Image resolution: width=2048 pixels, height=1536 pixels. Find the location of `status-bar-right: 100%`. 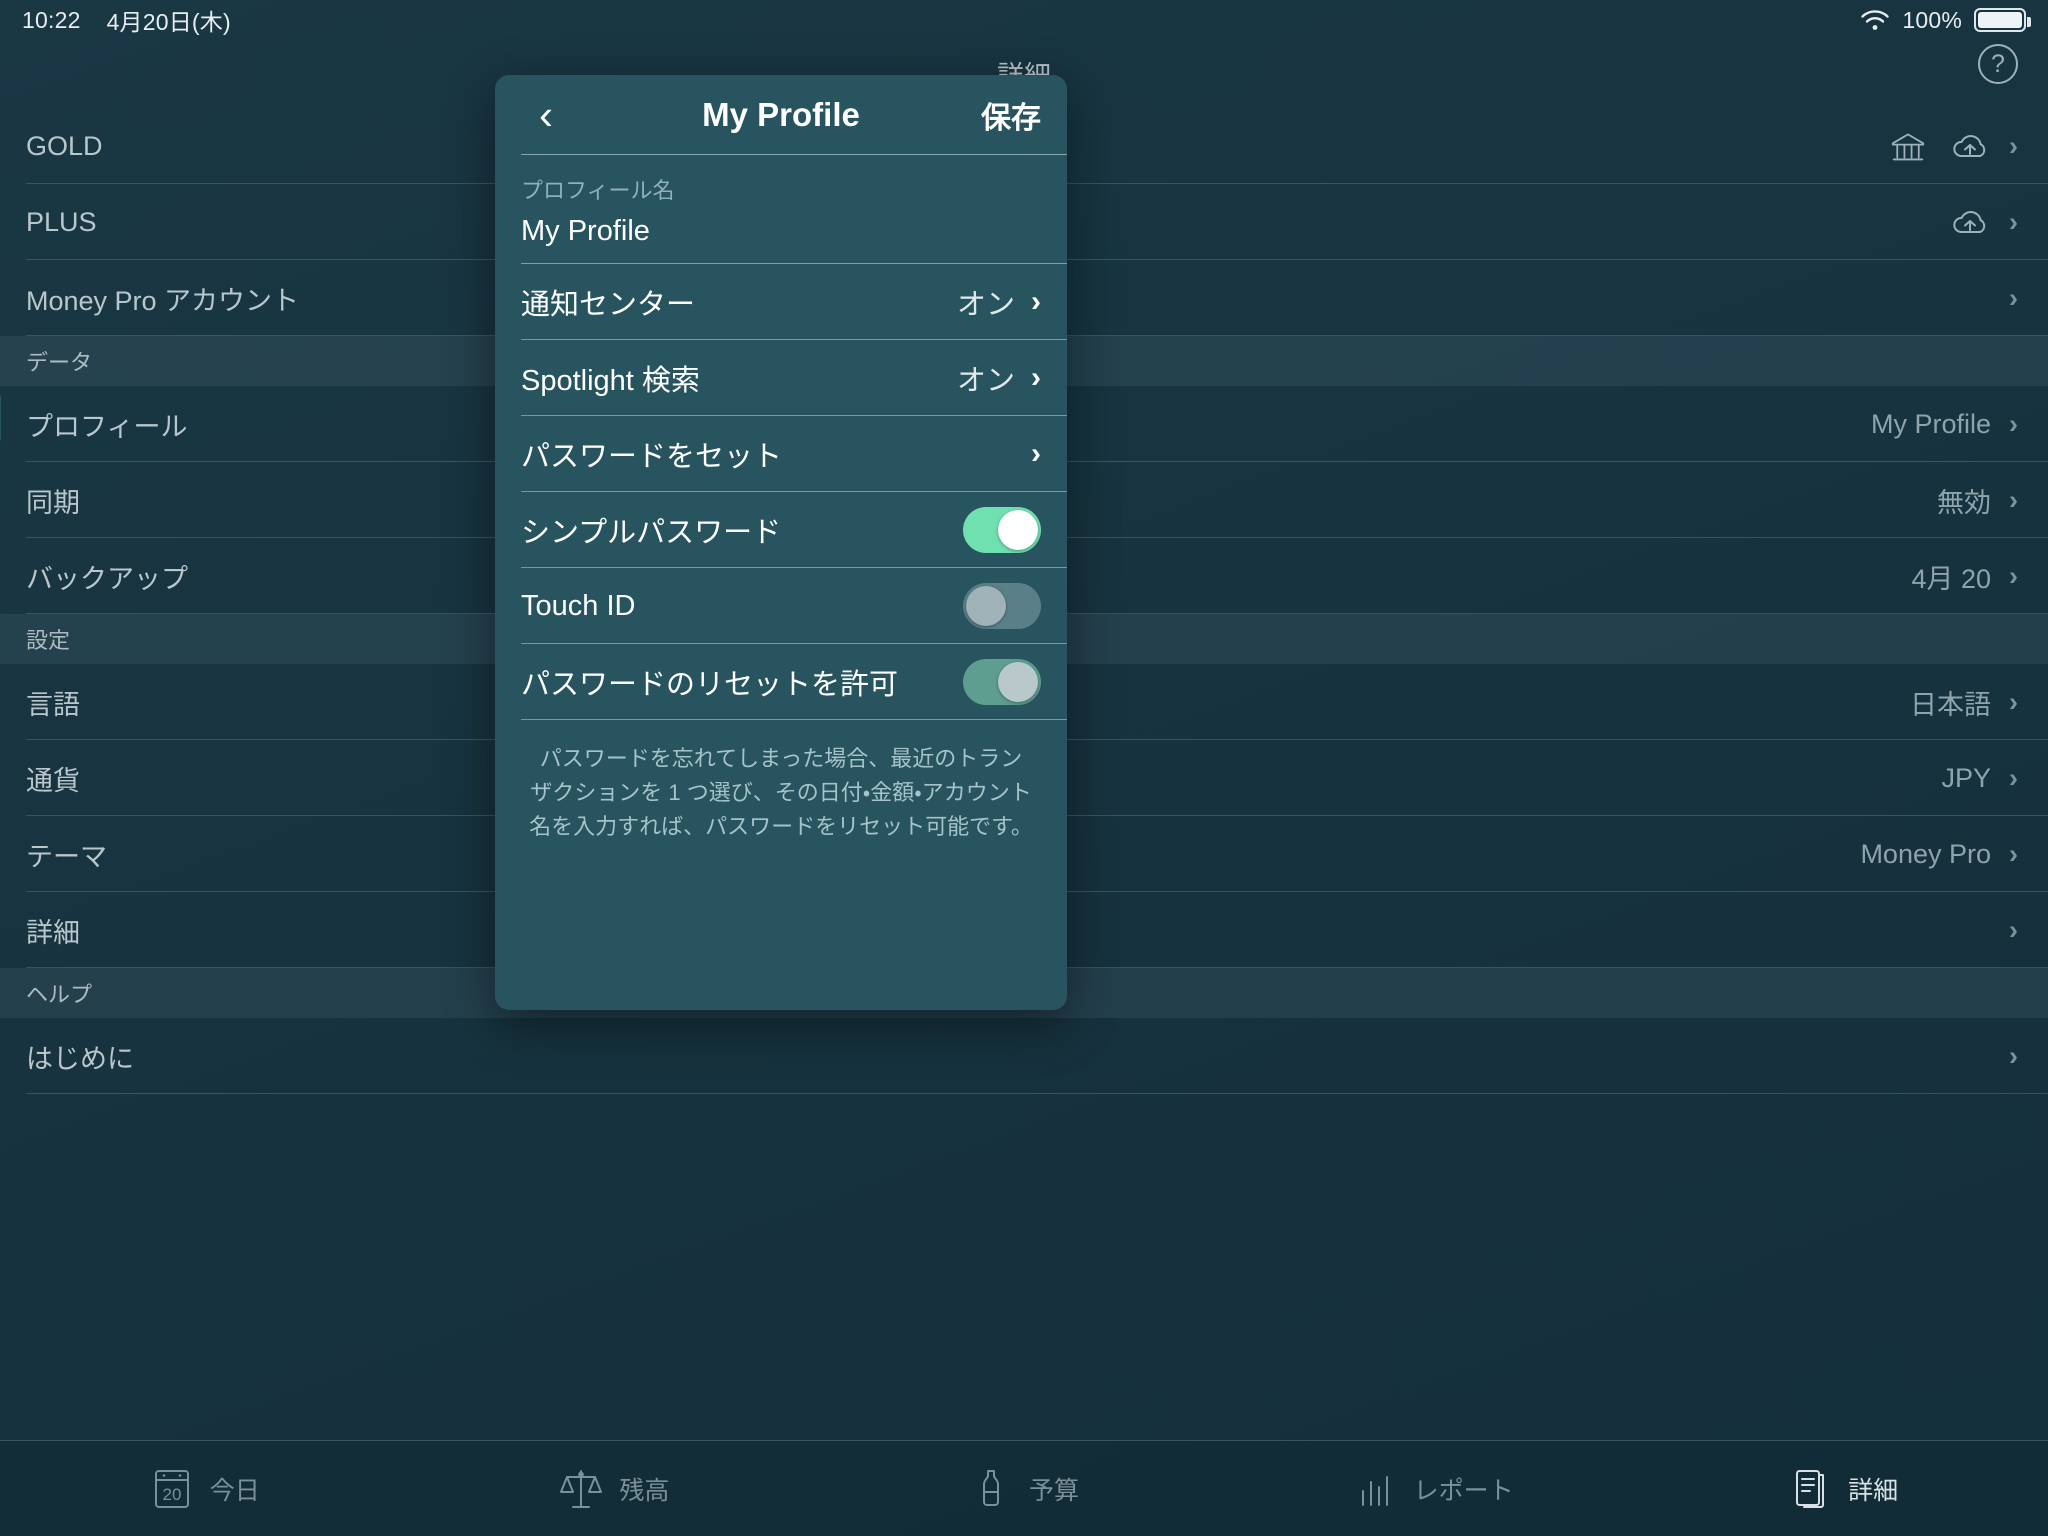

status-bar-right: 100% is located at coordinates (1945, 20).